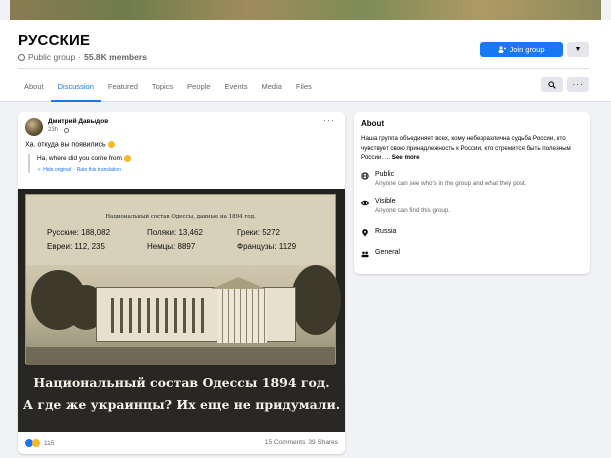 Image resolution: width=611 pixels, height=458 pixels. What do you see at coordinates (59, 130) in the screenshot?
I see `post-timestamp: 23h ·` at bounding box center [59, 130].